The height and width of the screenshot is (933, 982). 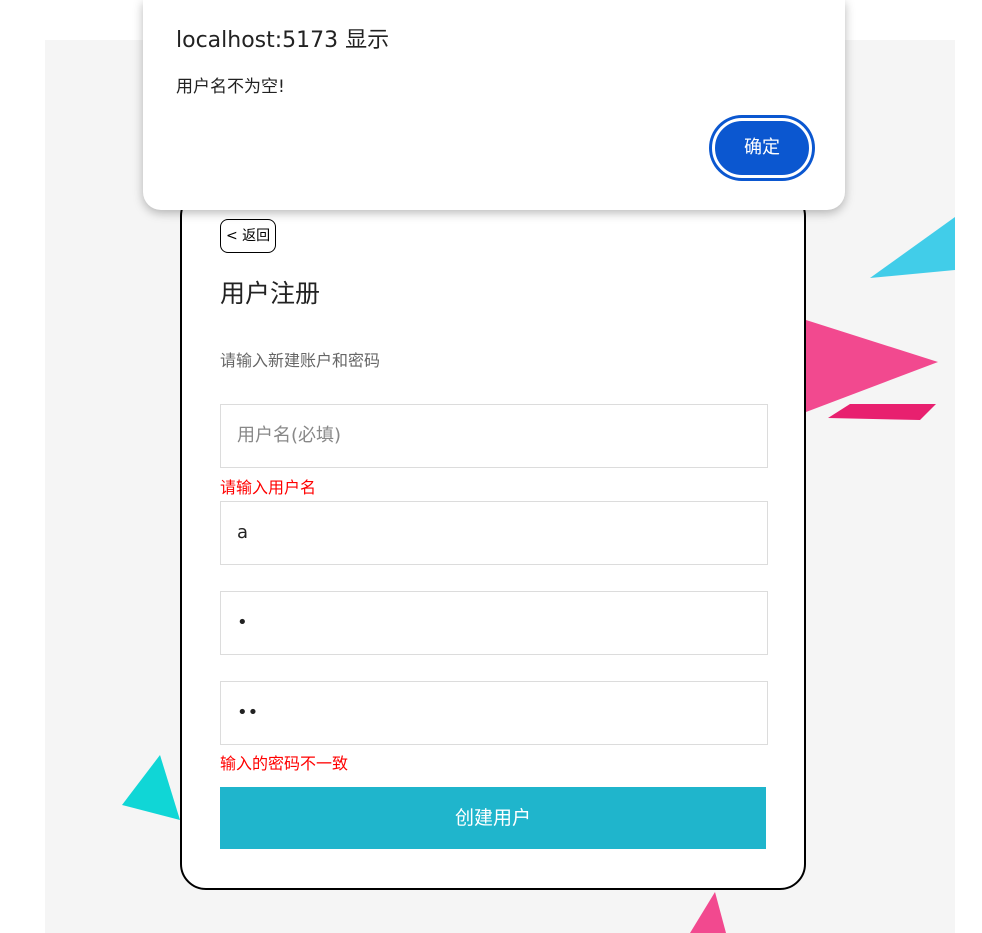 I want to click on password-input: •, so click(x=494, y=623).